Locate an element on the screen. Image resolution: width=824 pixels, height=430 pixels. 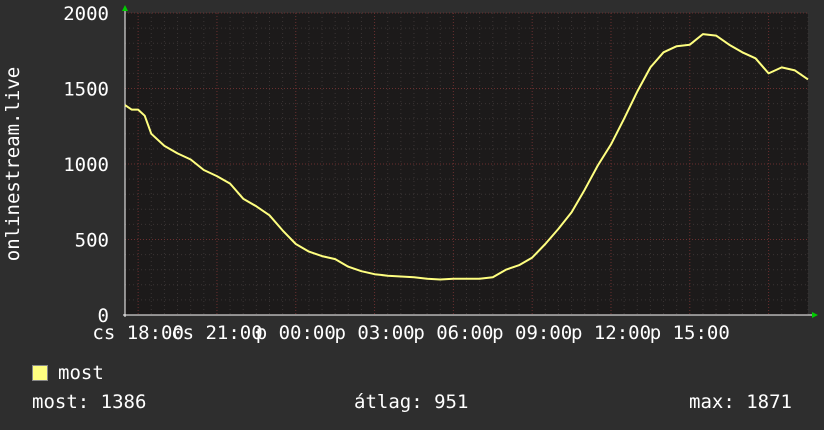
x-tick-label: p 00:00 is located at coordinates (296, 333).